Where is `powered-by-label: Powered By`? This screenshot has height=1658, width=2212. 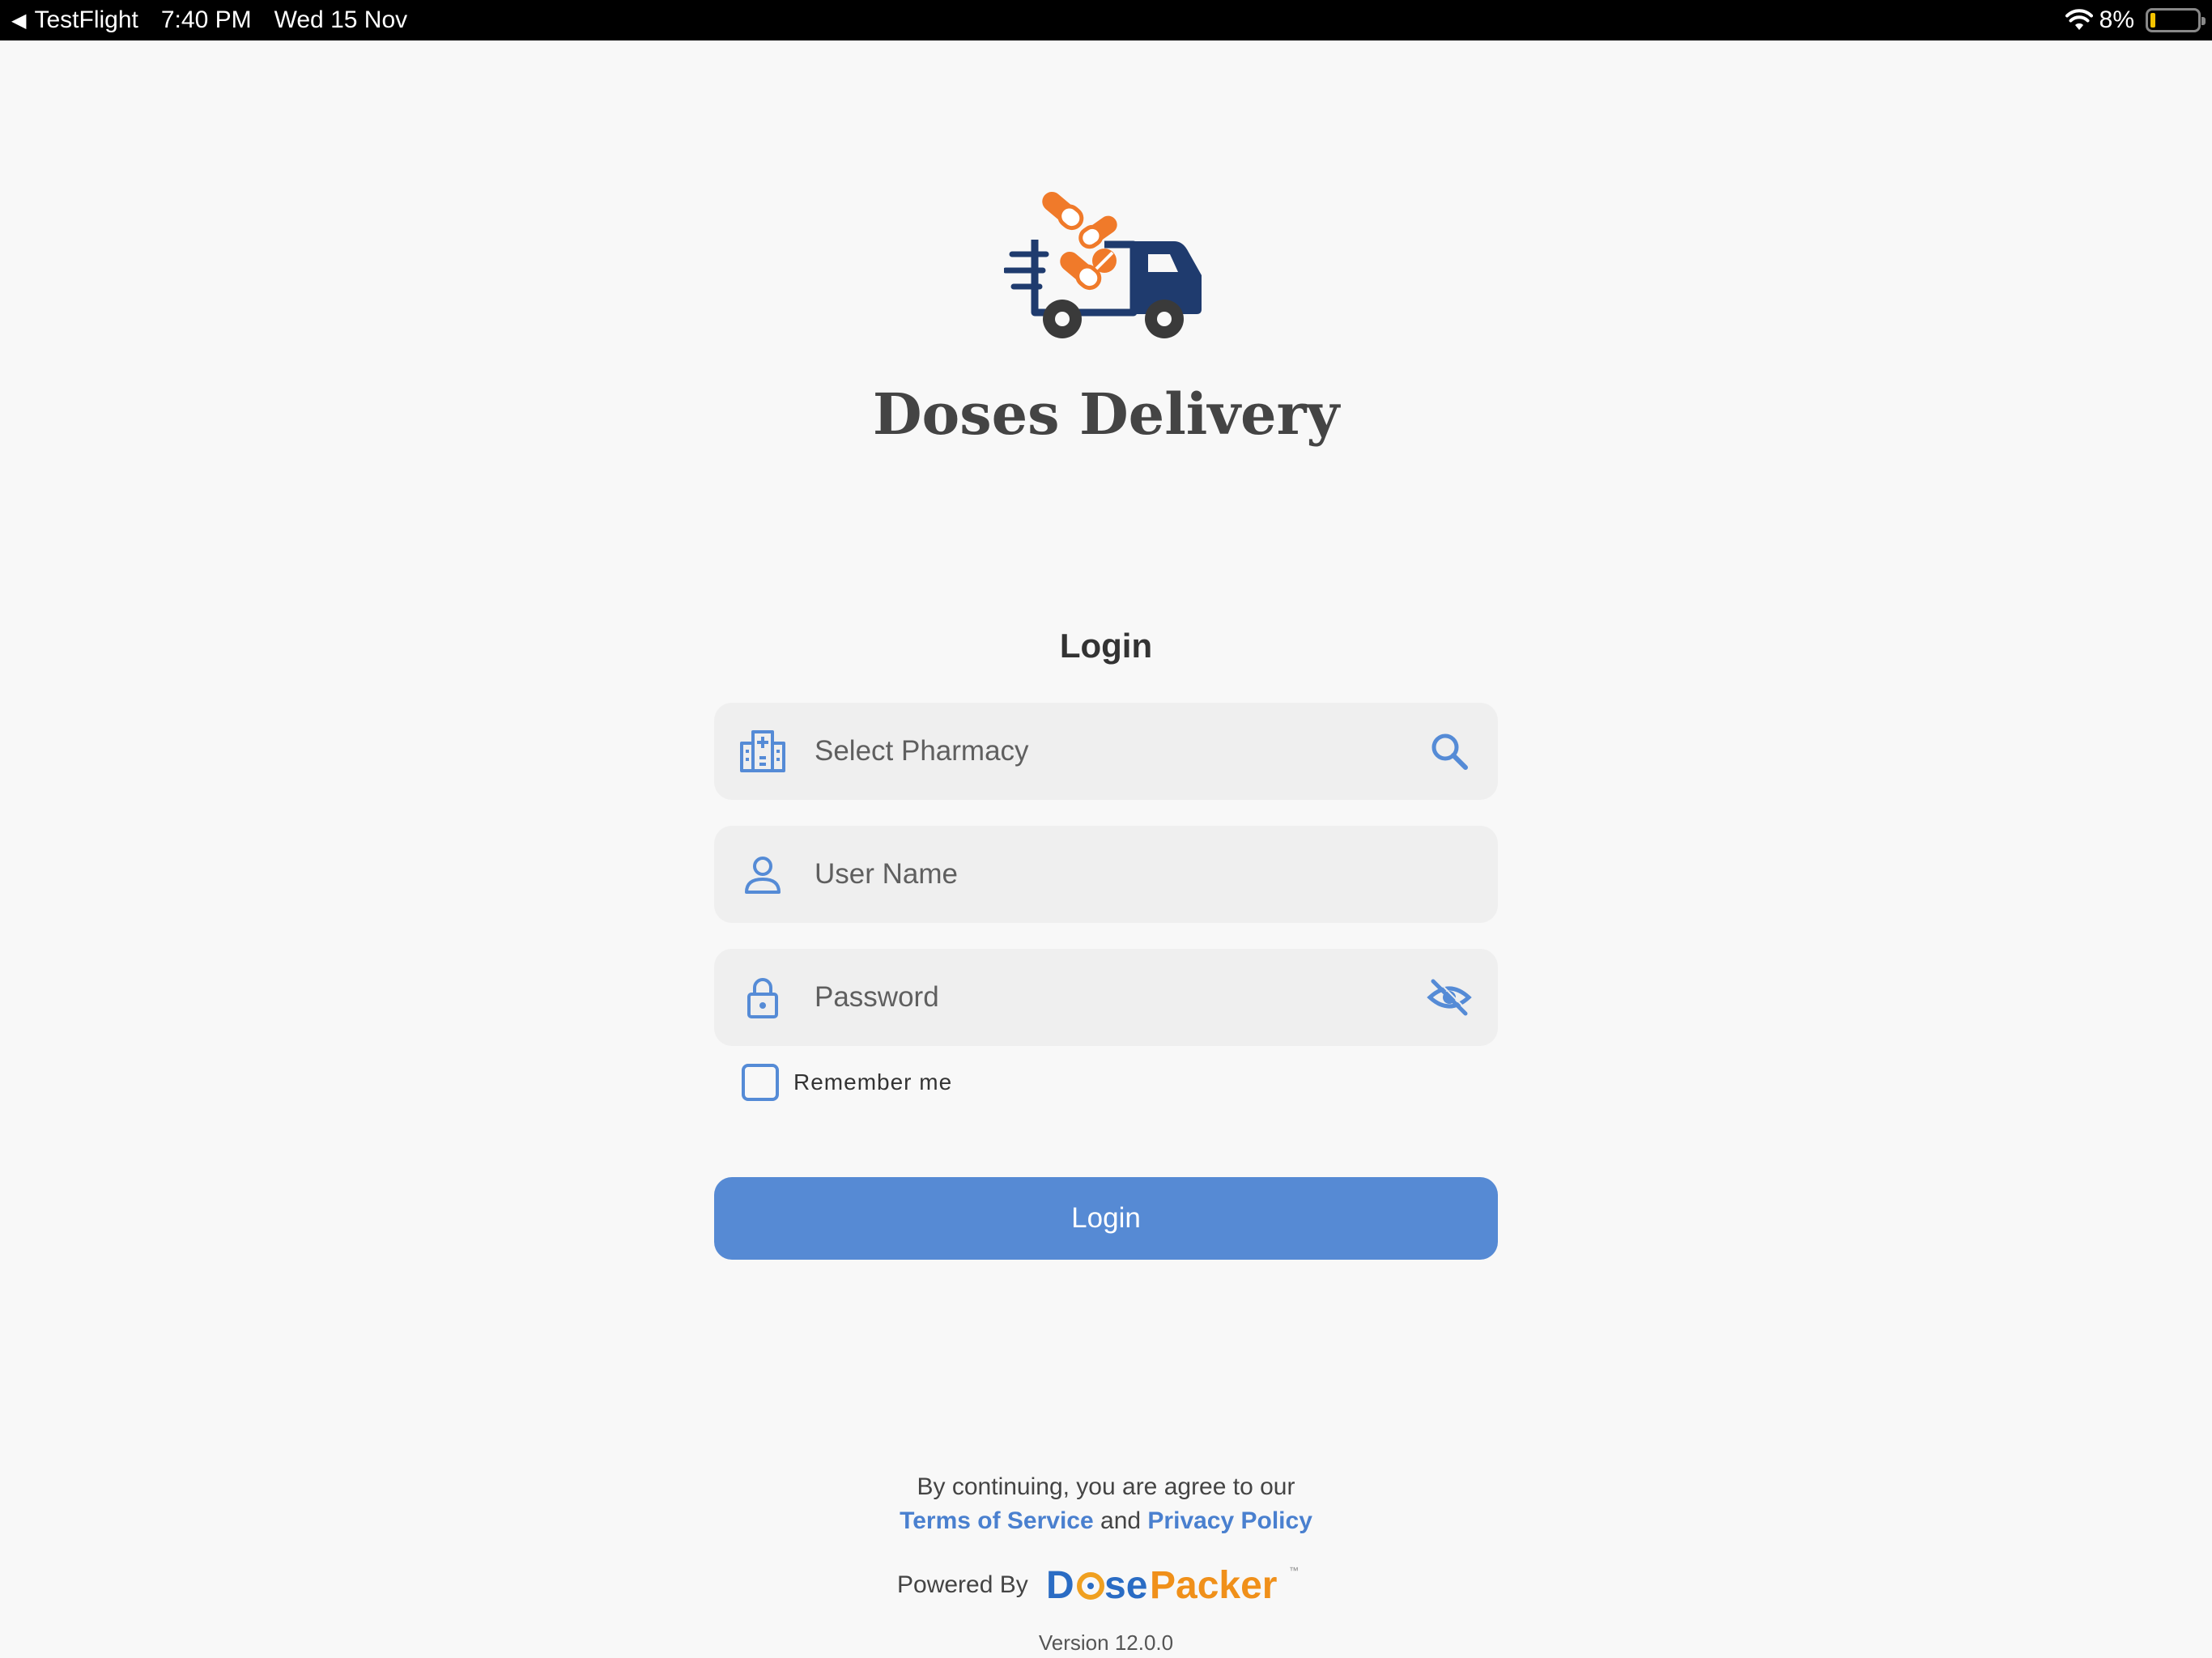
powered-by-label: Powered By is located at coordinates (962, 1584).